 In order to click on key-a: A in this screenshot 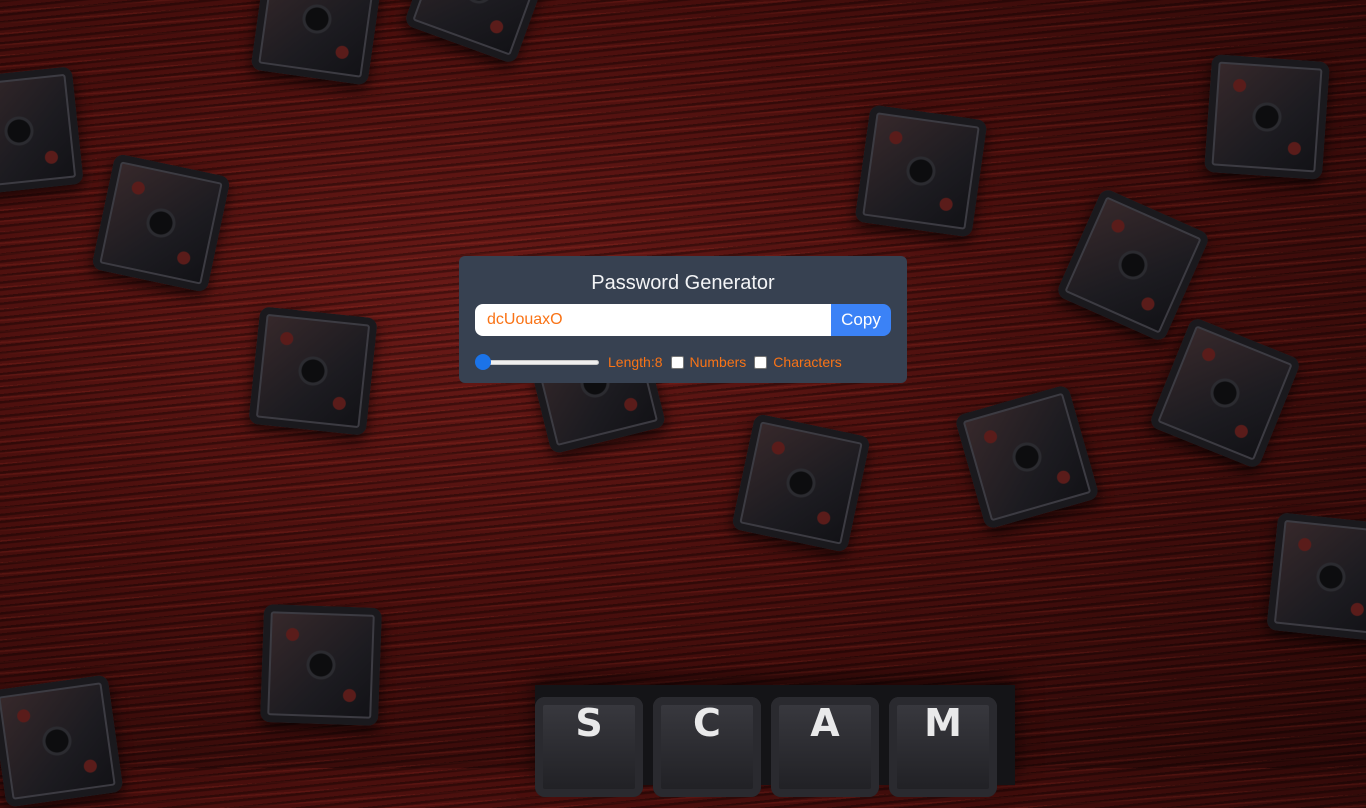, I will do `click(825, 747)`.